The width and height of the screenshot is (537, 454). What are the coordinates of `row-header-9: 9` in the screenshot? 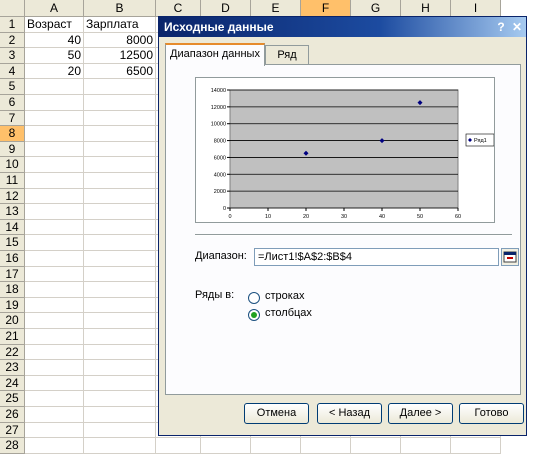 It's located at (12, 149).